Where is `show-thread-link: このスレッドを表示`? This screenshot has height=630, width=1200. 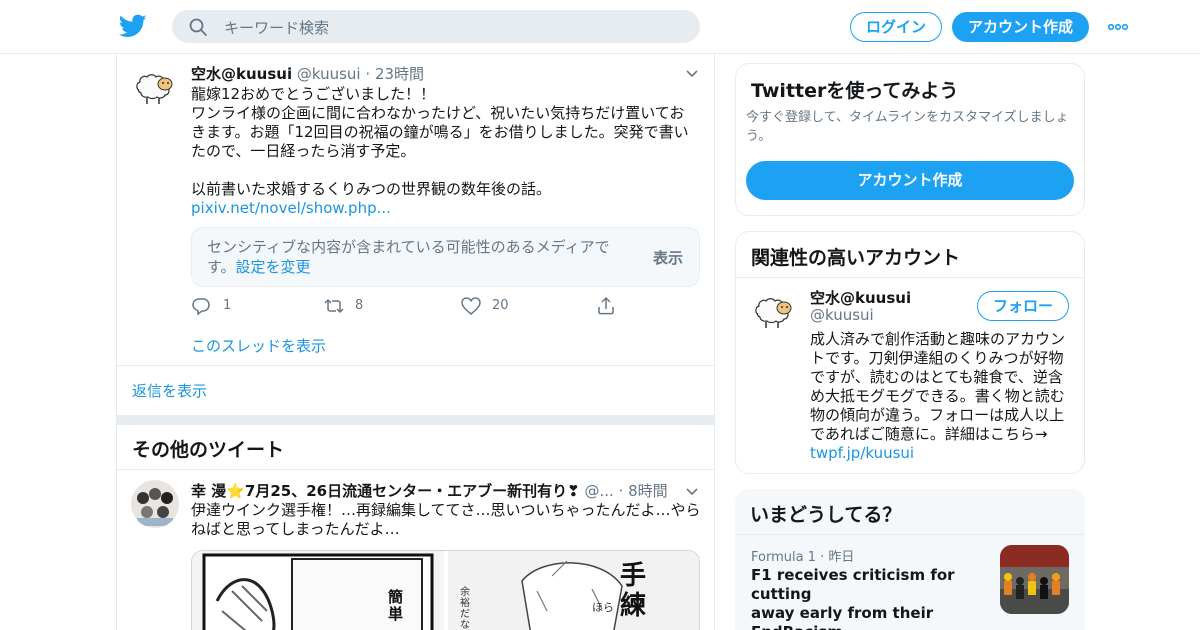 show-thread-link: このスレッドを表示 is located at coordinates (258, 345).